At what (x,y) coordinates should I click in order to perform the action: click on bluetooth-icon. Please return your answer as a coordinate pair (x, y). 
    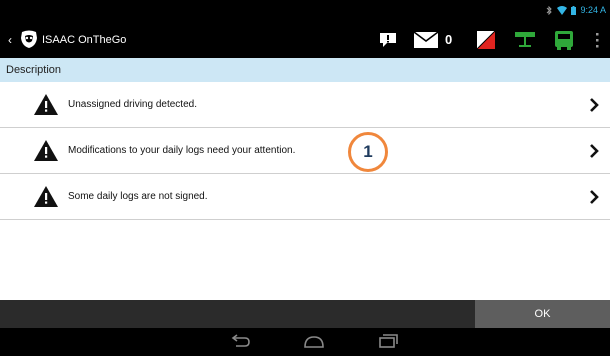
    Looking at the image, I should click on (550, 10).